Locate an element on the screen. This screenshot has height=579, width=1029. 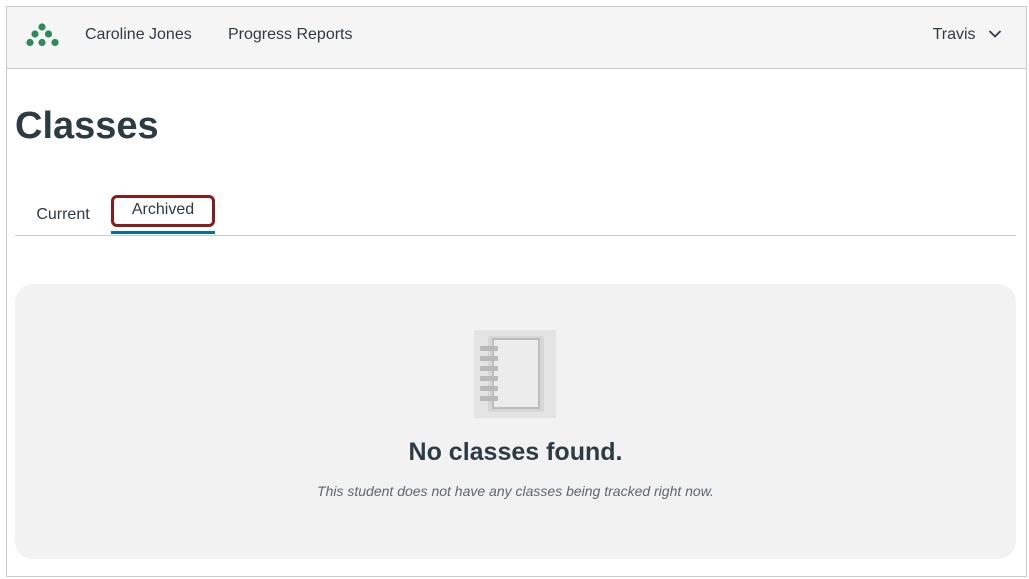
chevron-down-icon is located at coordinates (995, 35).